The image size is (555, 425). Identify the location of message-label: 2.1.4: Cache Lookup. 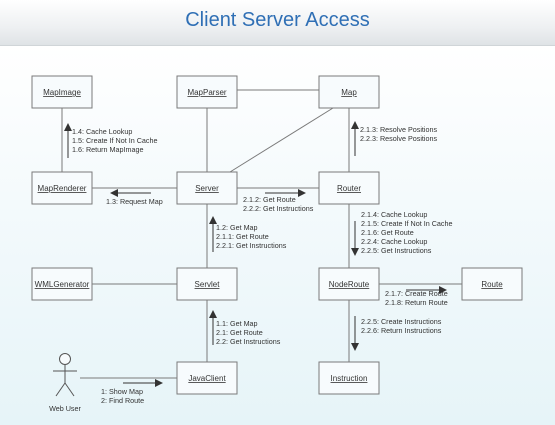
(394, 214).